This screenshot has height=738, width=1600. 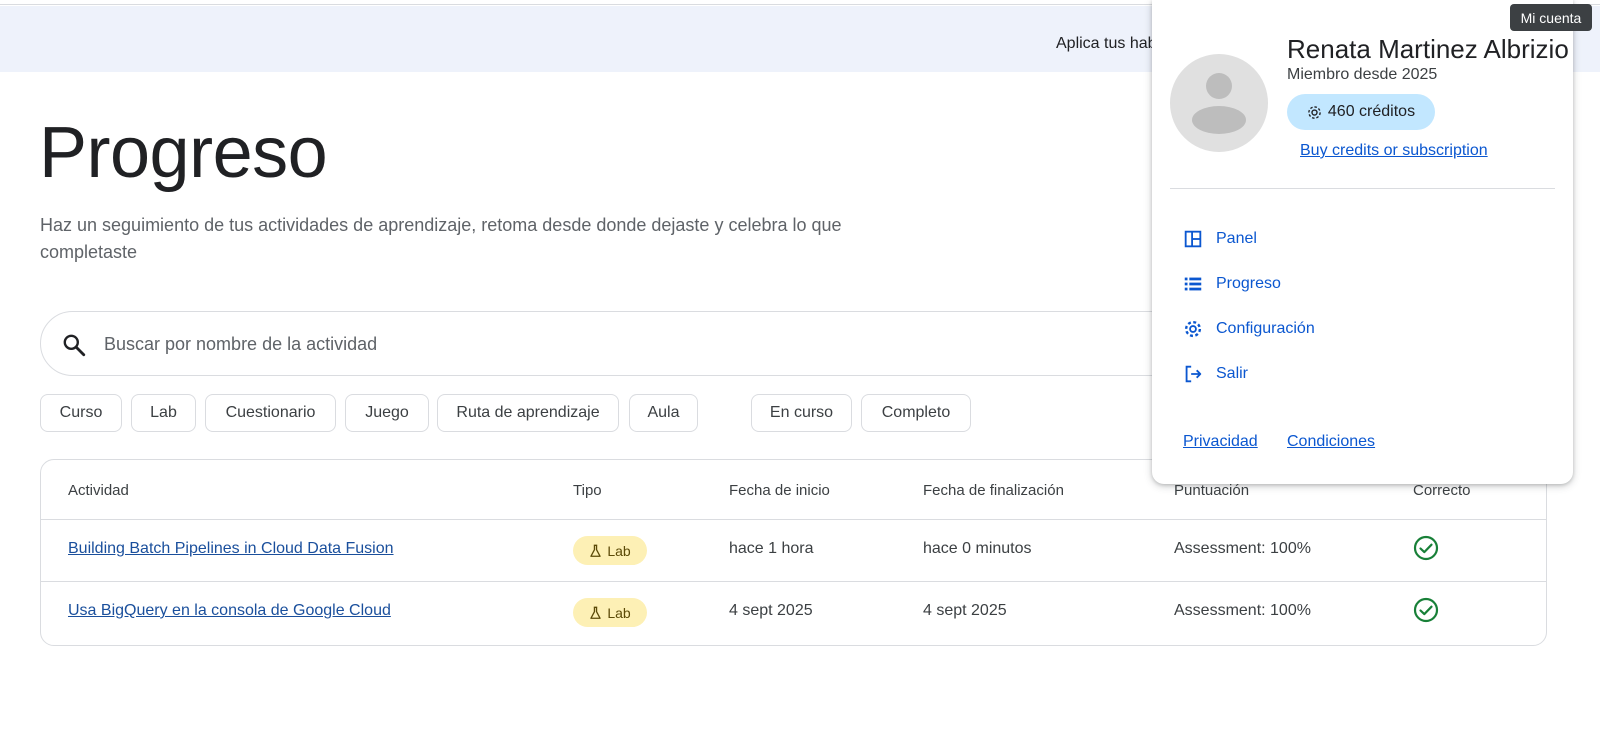 What do you see at coordinates (779, 490) in the screenshot?
I see `header-fecha-inicio: Fecha de inicio` at bounding box center [779, 490].